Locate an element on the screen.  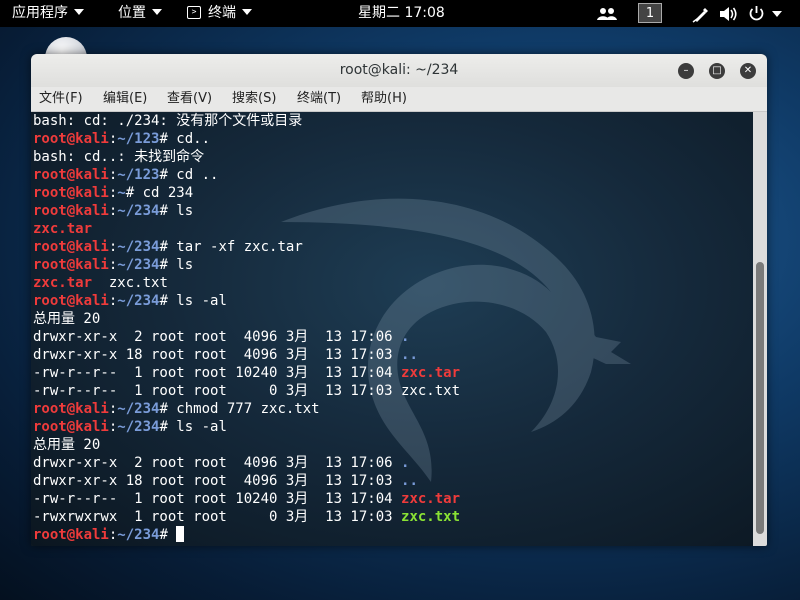
menu-terminal: 终端(T) is located at coordinates (319, 99).